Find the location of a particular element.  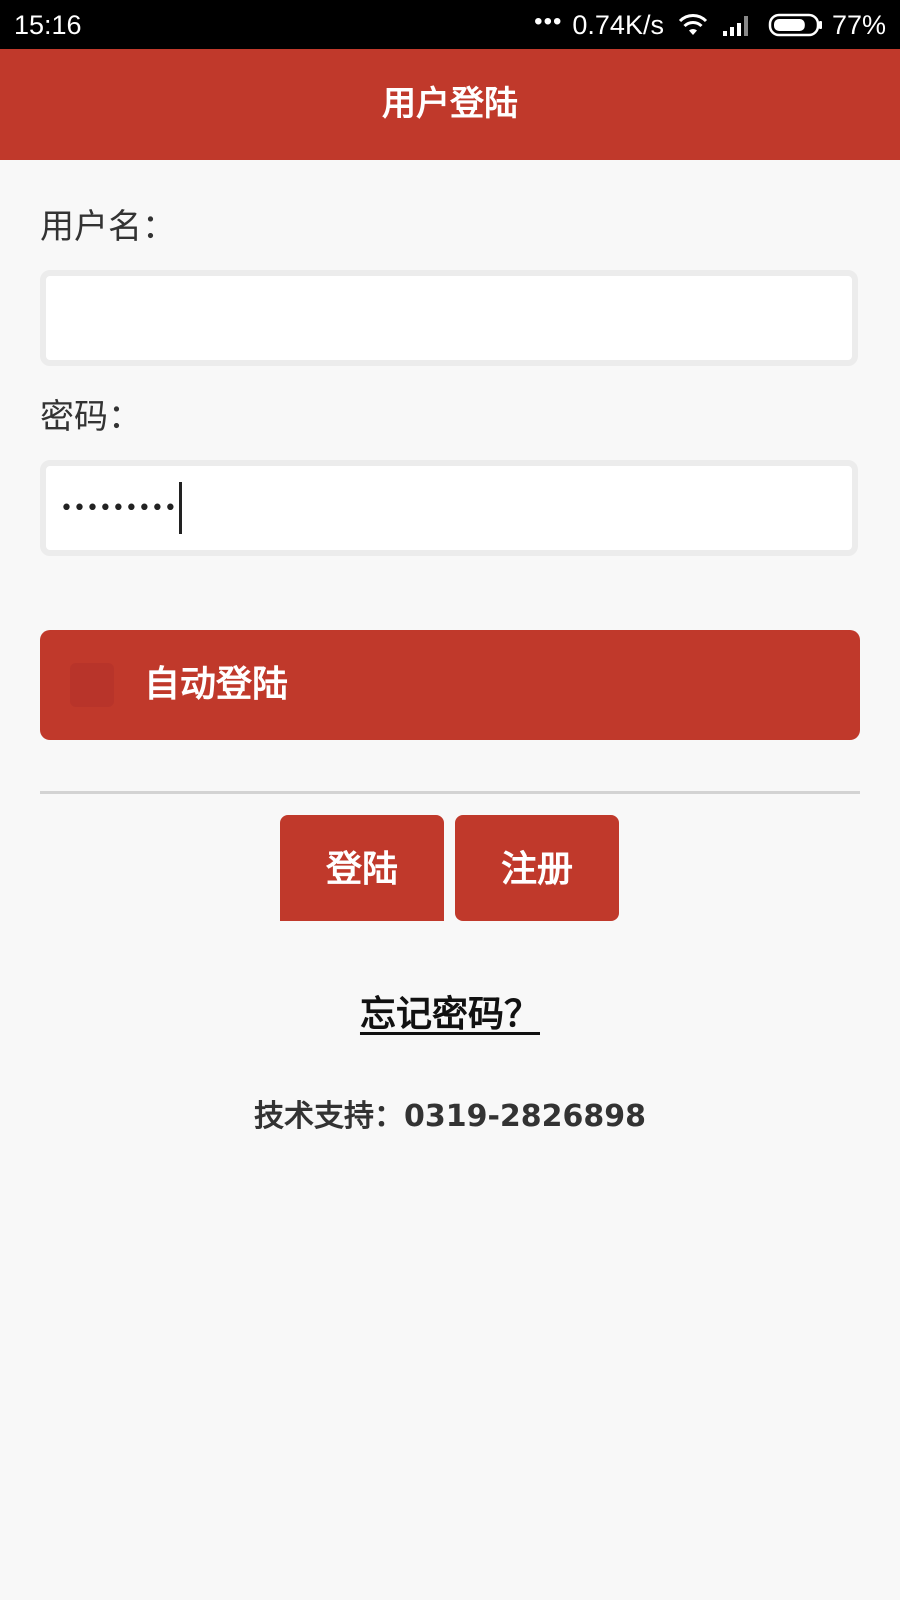

username-input is located at coordinates (449, 318).